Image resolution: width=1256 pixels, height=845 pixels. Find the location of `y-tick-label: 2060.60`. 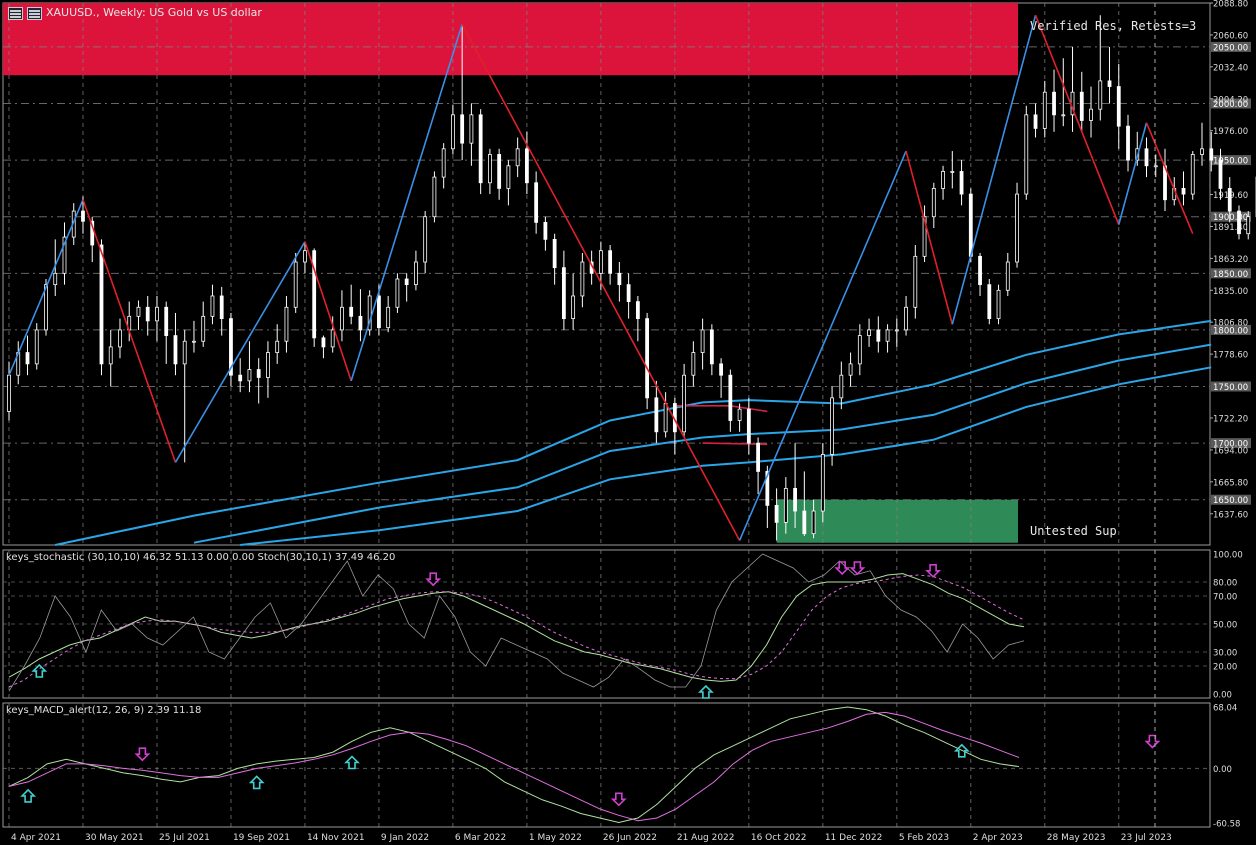

y-tick-label: 2060.60 is located at coordinates (1230, 36).